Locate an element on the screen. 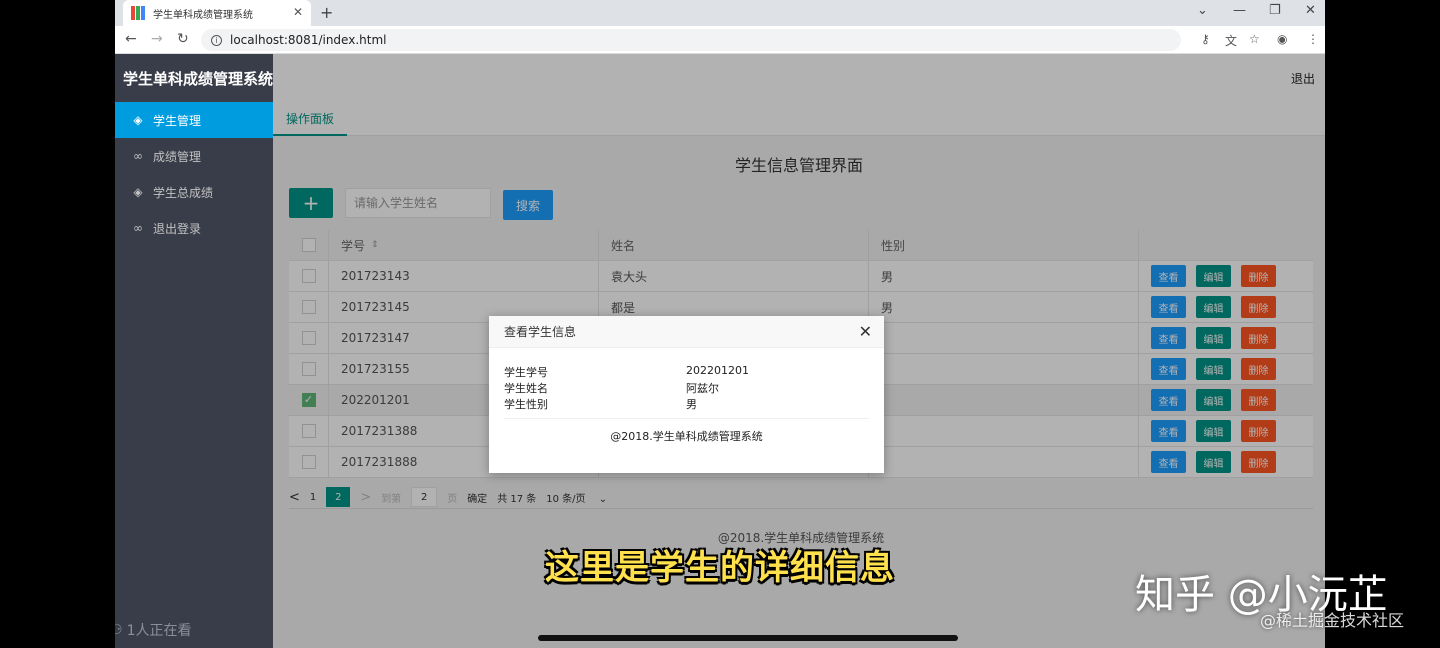 The height and width of the screenshot is (648, 1440). profile-avatar-icon: ◉ is located at coordinates (1282, 39).